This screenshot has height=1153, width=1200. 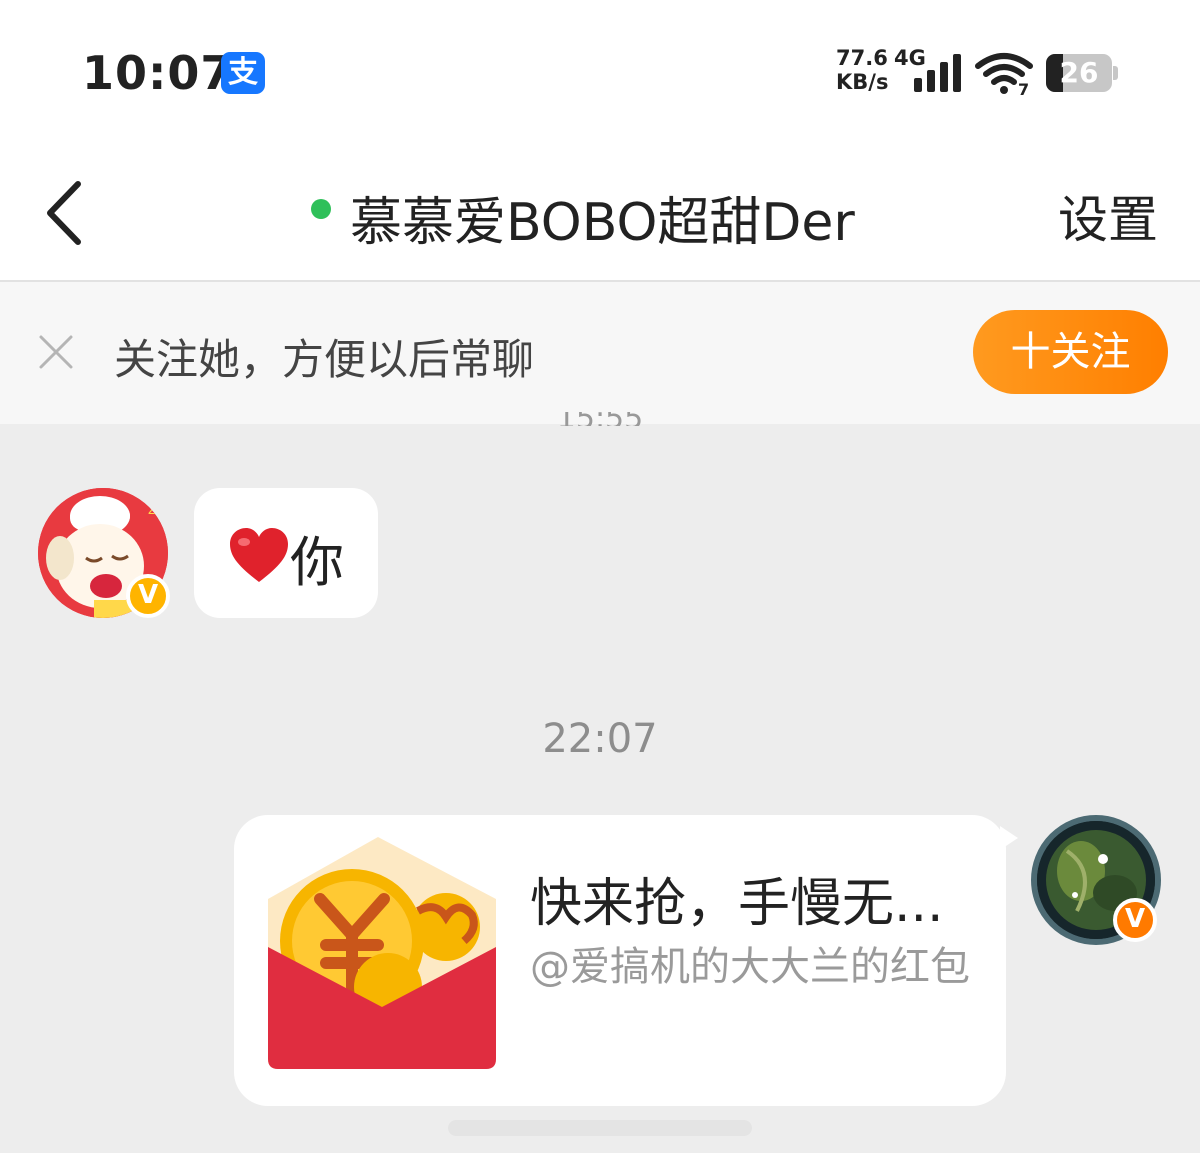 I want to click on follow-prompt-text: 关注她，方便以后常聊, so click(x=324, y=359).